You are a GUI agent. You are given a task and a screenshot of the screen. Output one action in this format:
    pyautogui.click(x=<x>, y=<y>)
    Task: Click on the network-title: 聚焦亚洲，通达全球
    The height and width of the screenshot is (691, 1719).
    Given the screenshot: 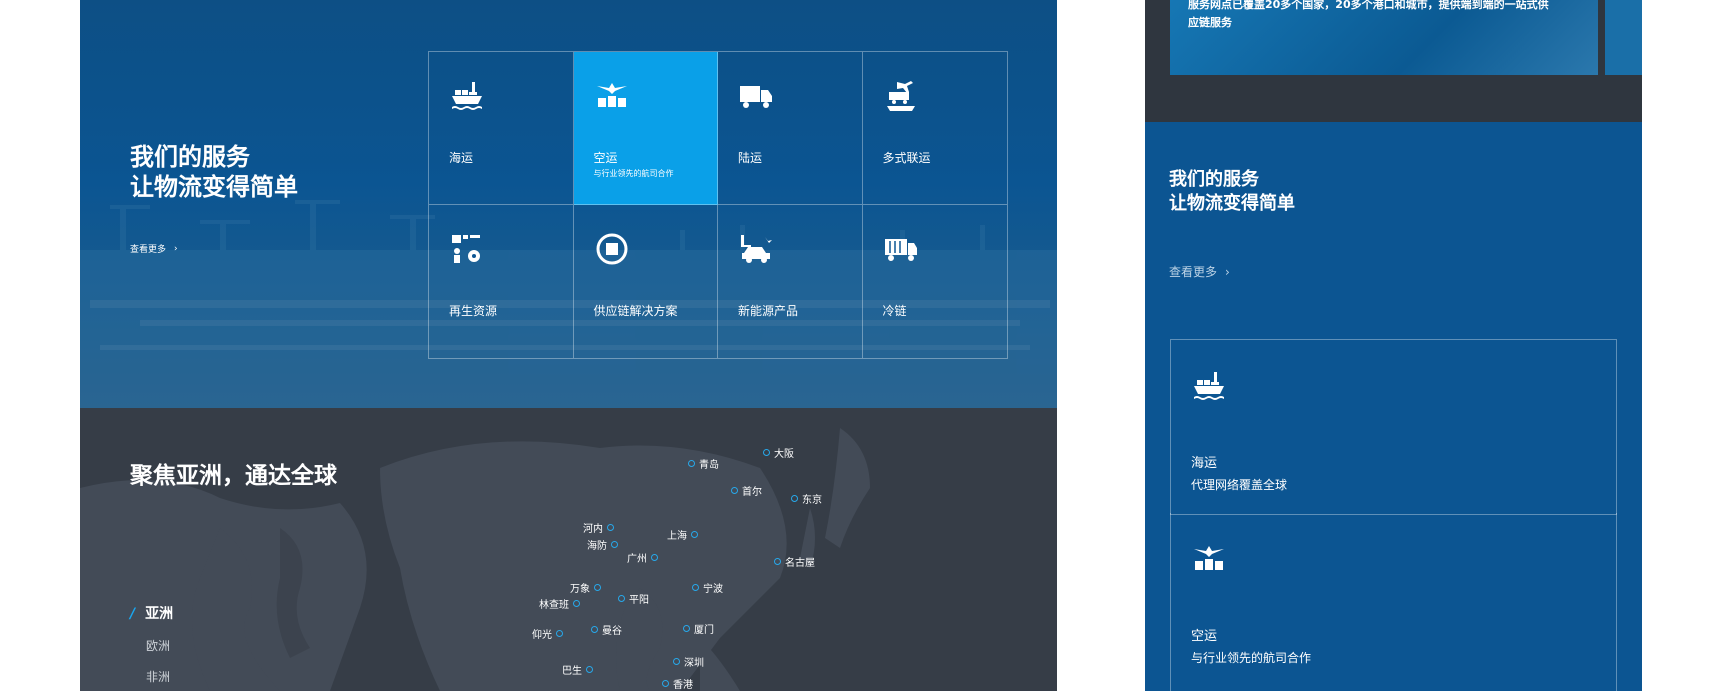 What is the action you would take?
    pyautogui.click(x=233, y=476)
    